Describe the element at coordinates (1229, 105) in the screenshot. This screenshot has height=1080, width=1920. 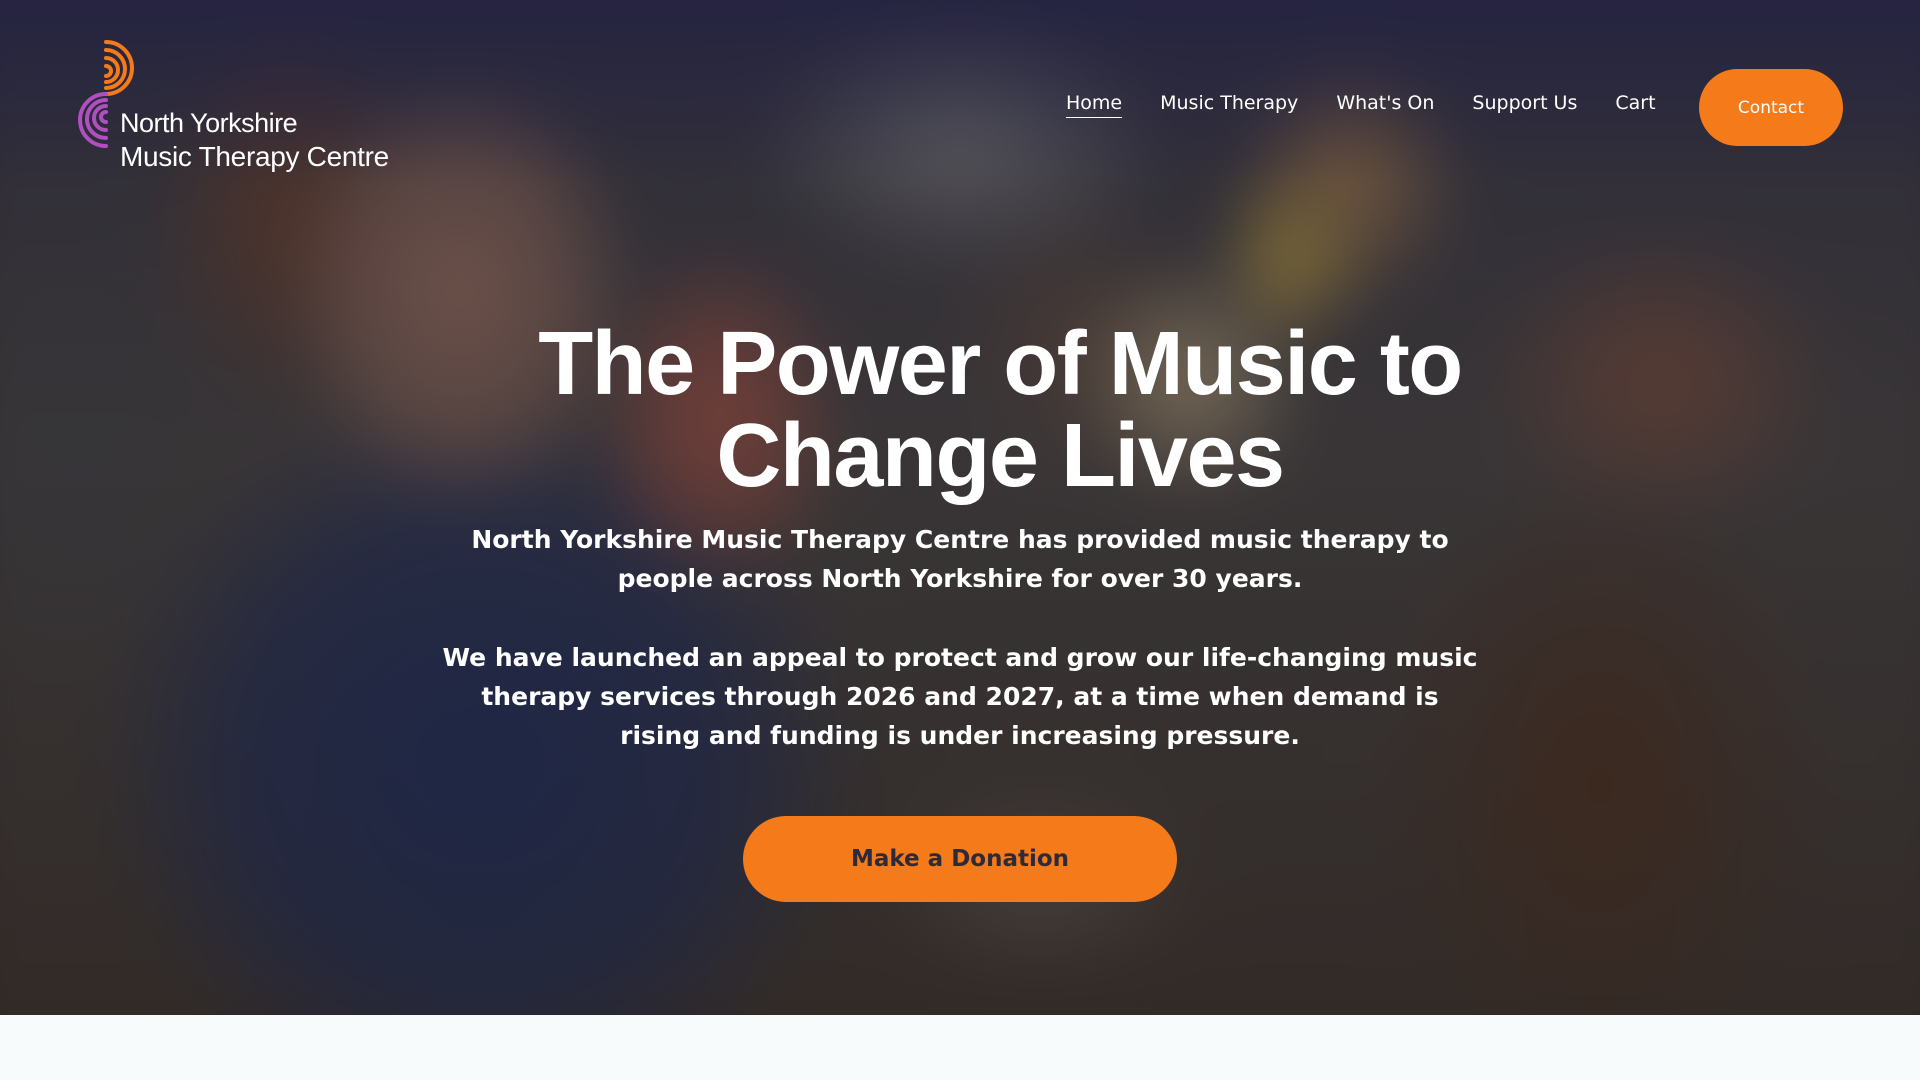
I see `nav-item-music-therapy: Music Therapy` at that location.